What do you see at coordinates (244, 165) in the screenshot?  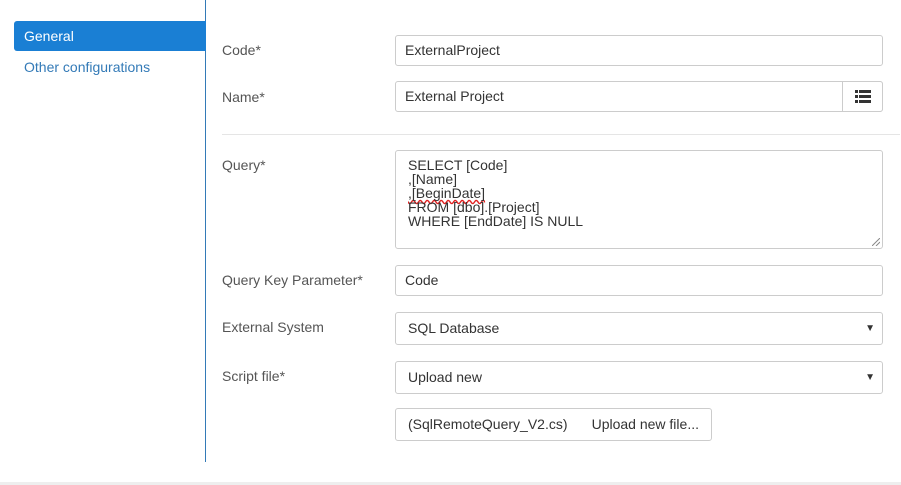 I see `query-label: Query*` at bounding box center [244, 165].